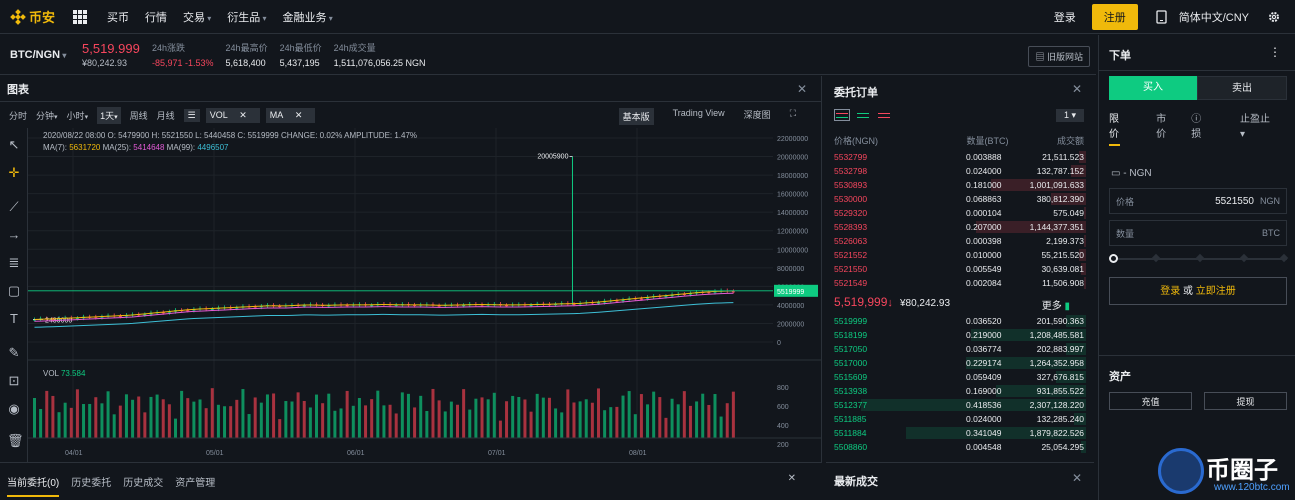  What do you see at coordinates (14, 353) in the screenshot?
I see `brush-icon: ✎` at bounding box center [14, 353].